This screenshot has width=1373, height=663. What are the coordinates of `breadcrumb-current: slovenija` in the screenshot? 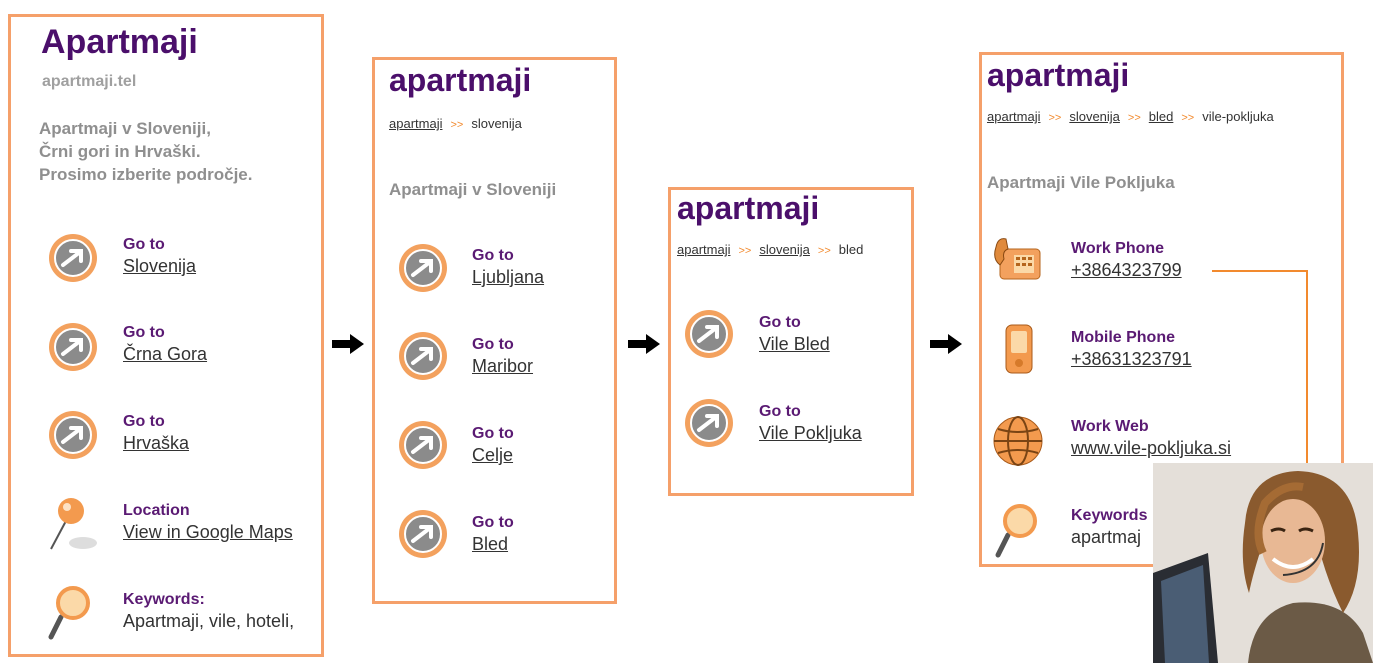 It's located at (496, 123).